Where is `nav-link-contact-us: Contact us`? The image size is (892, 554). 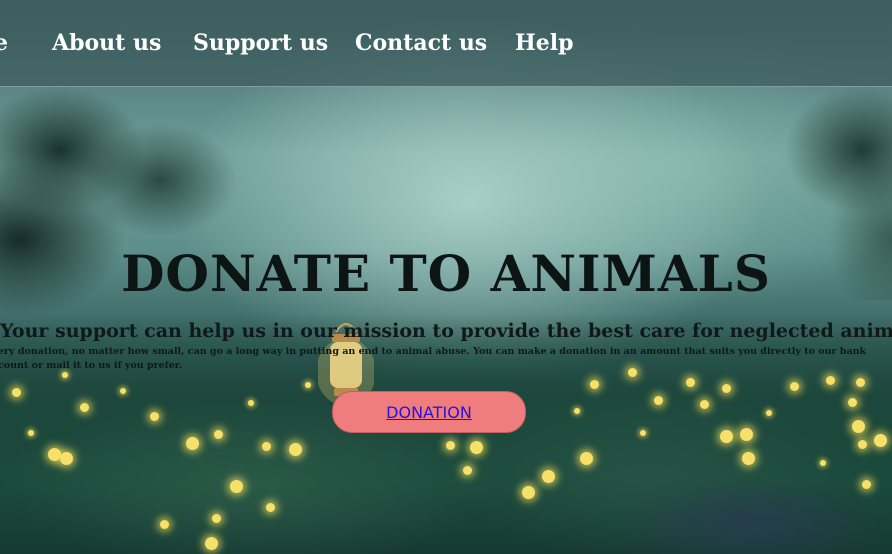
nav-link-contact-us: Contact us is located at coordinates (421, 43).